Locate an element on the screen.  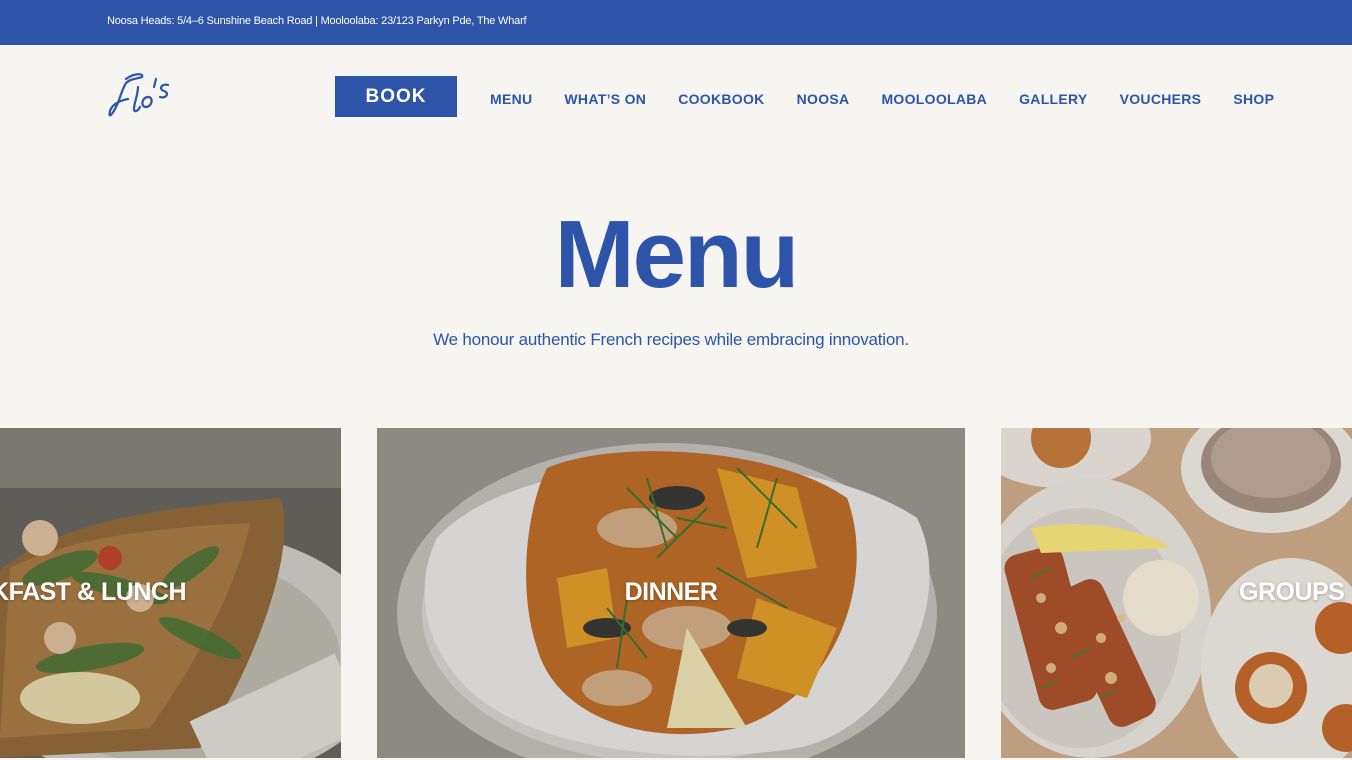
nav-item-mooloolaba: MOOLOOLABA is located at coordinates (934, 99).